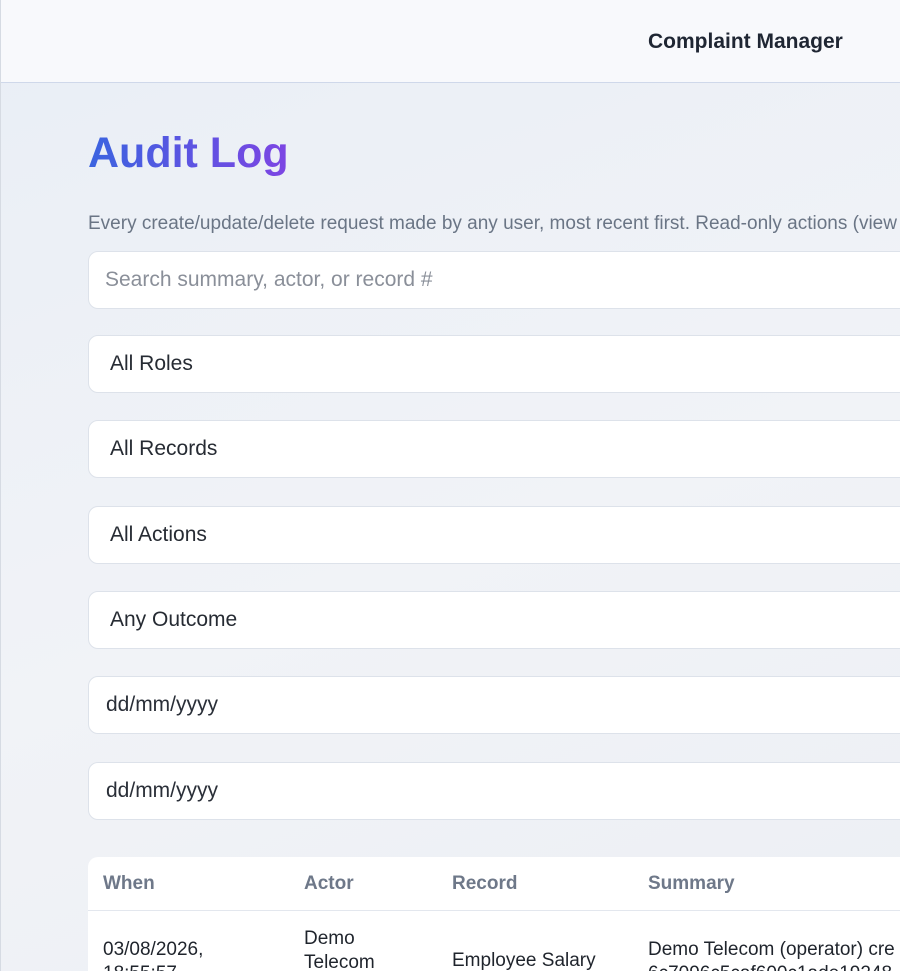  What do you see at coordinates (329, 938) in the screenshot?
I see `cell-actor-line1: Demo` at bounding box center [329, 938].